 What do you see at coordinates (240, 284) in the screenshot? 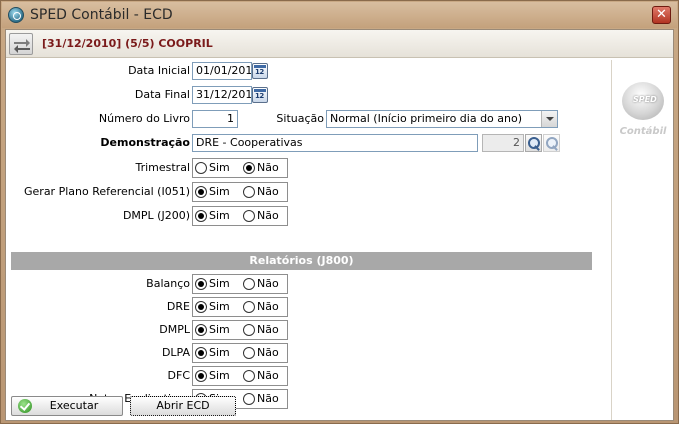
I see `balanco-radiogroup: Sim Não` at bounding box center [240, 284].